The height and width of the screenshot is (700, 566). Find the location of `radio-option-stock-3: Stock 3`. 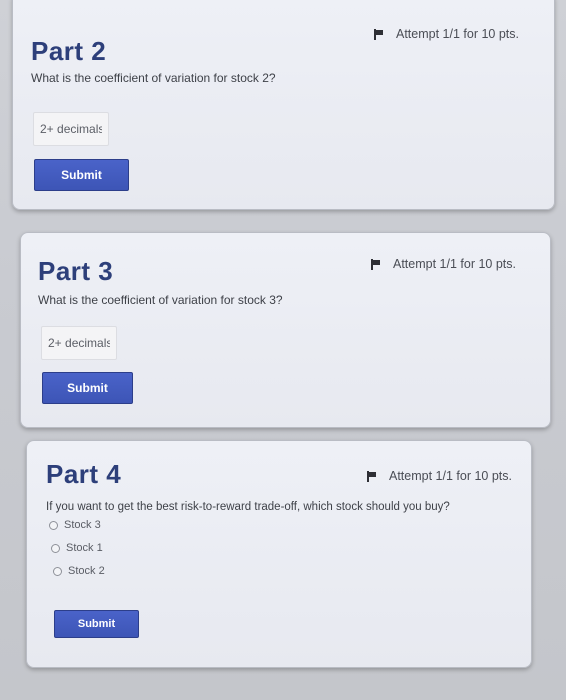

radio-option-stock-3: Stock 3 is located at coordinates (75, 525).